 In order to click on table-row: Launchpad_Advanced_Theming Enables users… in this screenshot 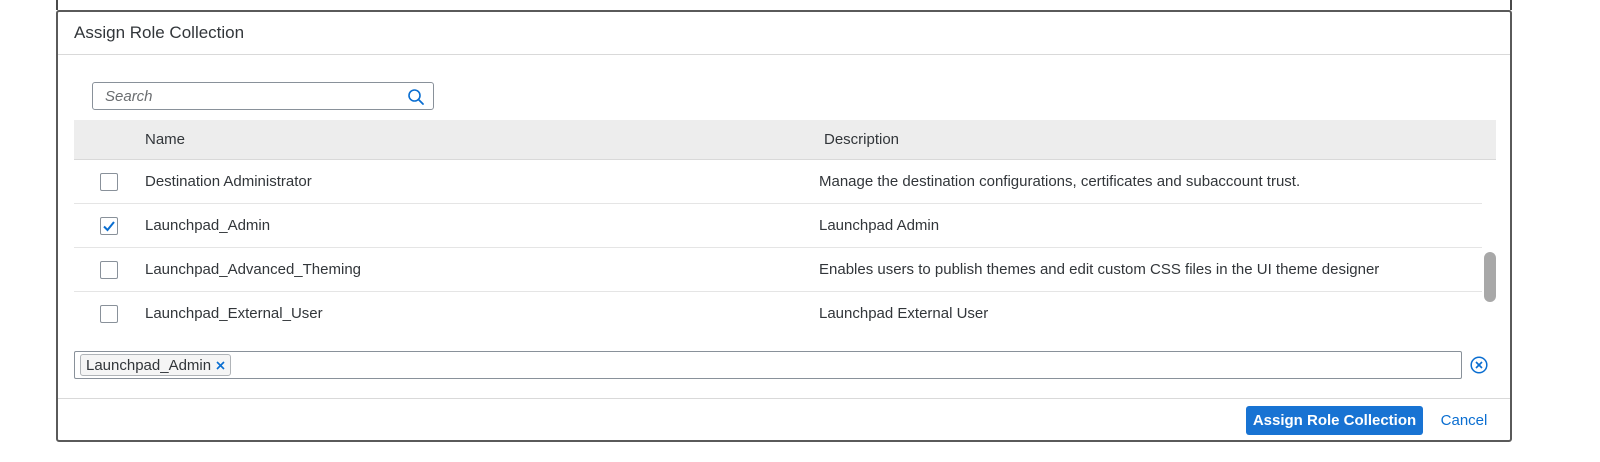, I will do `click(778, 270)`.